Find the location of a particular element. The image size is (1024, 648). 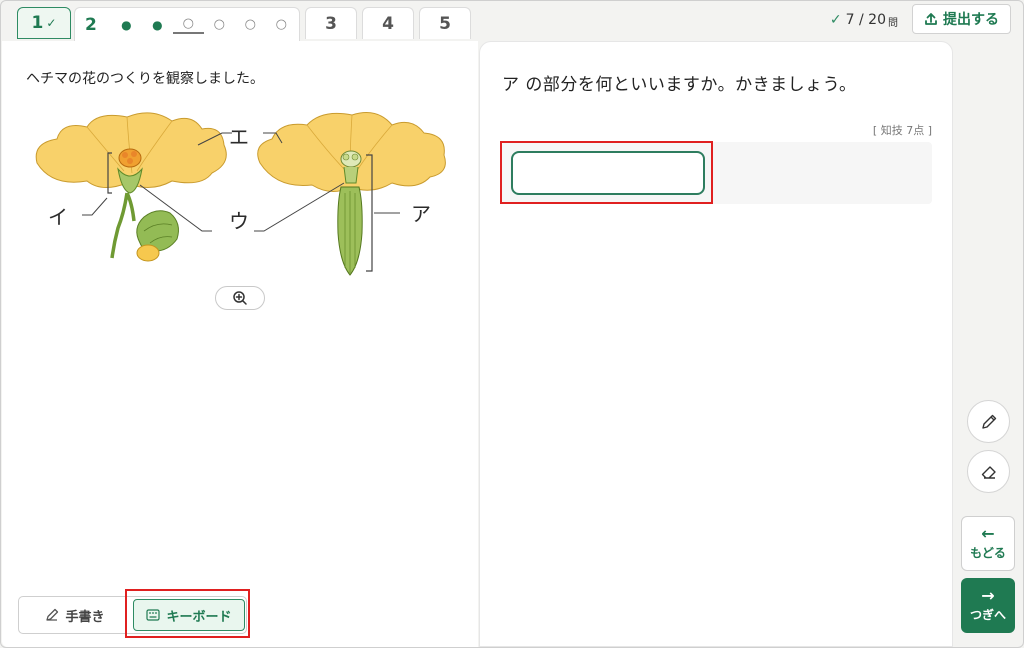

back-button: ← もどる is located at coordinates (988, 543).